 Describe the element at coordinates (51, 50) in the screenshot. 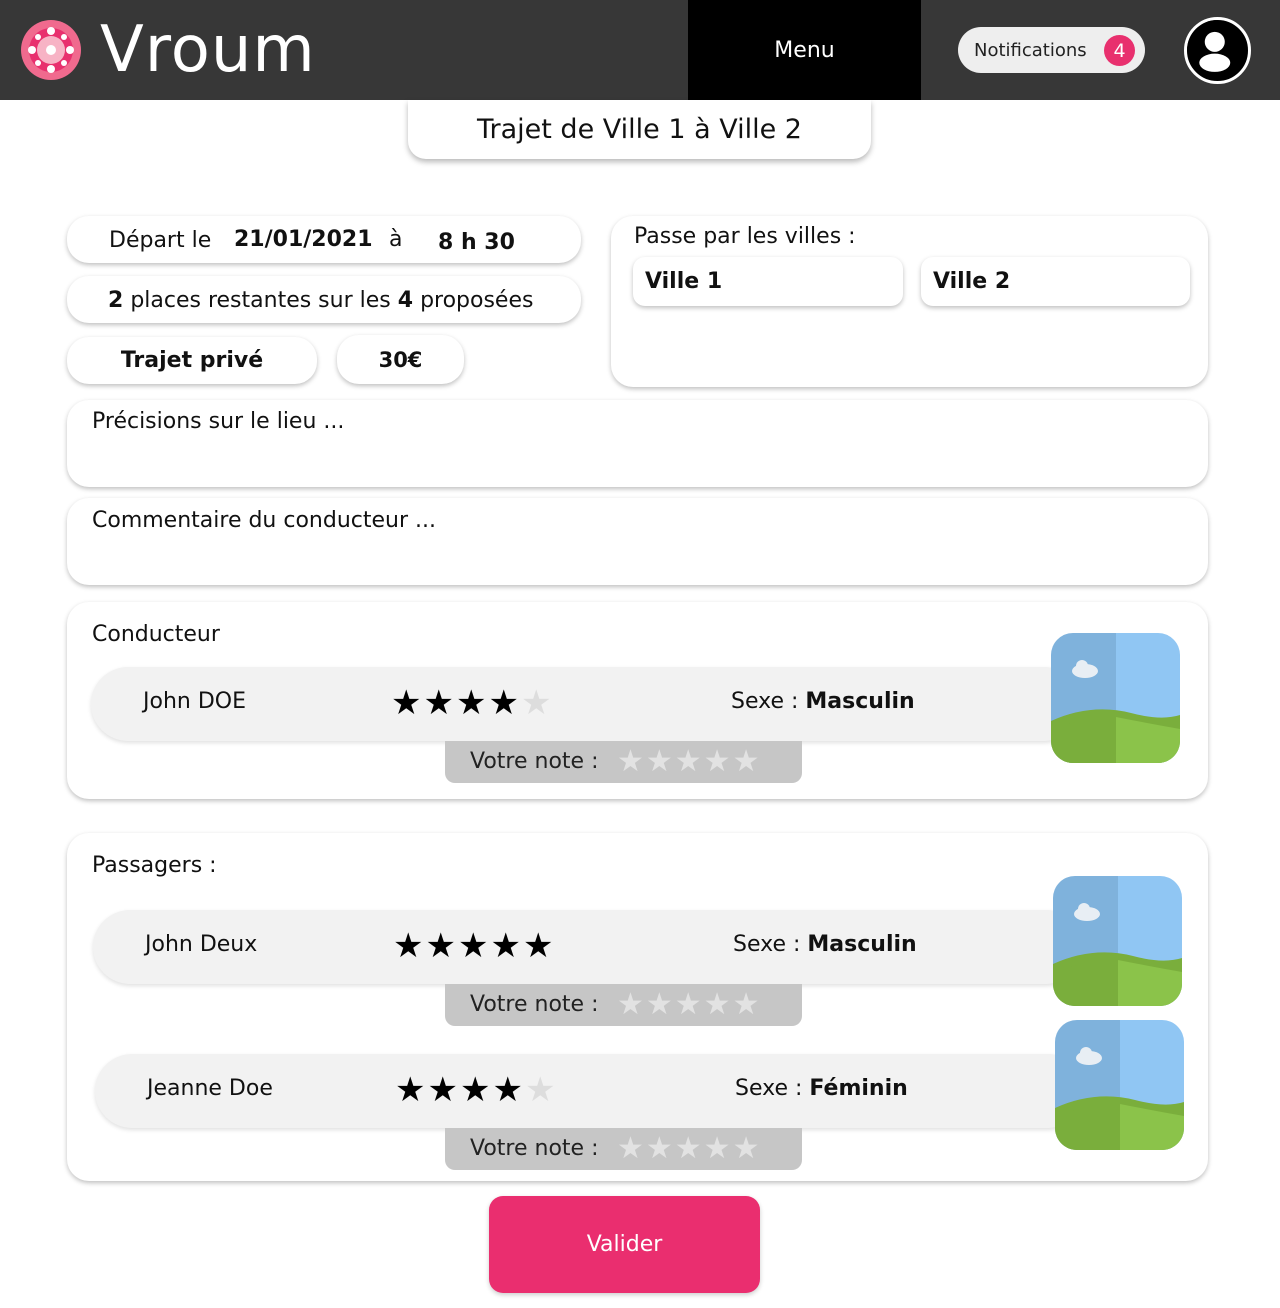

I see `wheel-logo-icon` at that location.